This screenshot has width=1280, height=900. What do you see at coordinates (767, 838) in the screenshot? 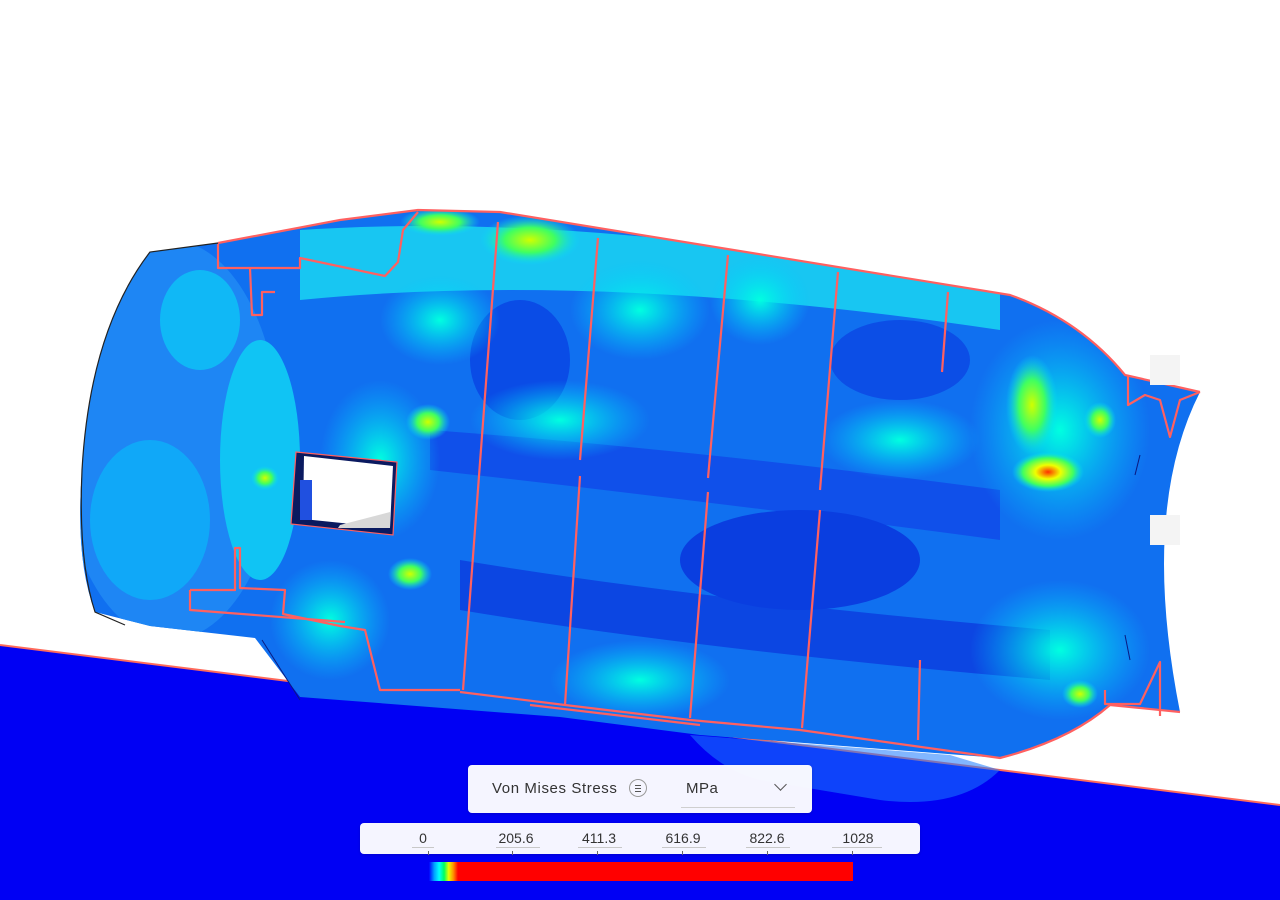
I see `legend-tick-label: 822.6` at bounding box center [767, 838].